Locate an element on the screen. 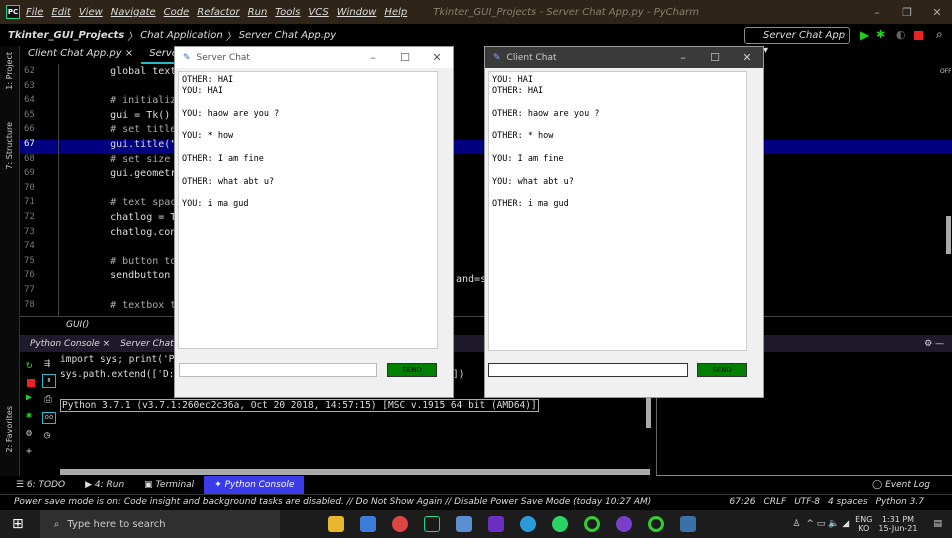  github-icon is located at coordinates (623, 524).